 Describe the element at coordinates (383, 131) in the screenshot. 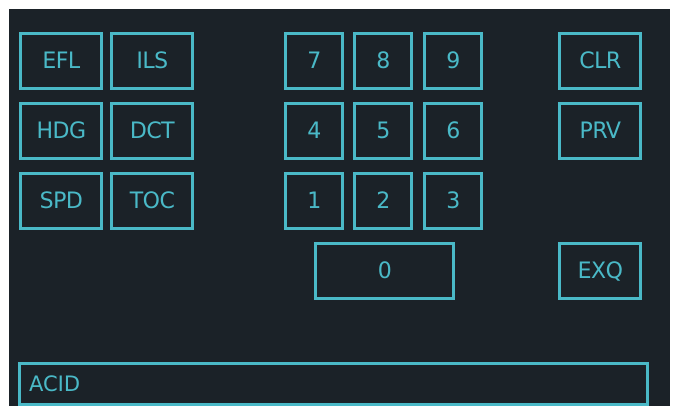

I see `digit-5-button: 5` at that location.